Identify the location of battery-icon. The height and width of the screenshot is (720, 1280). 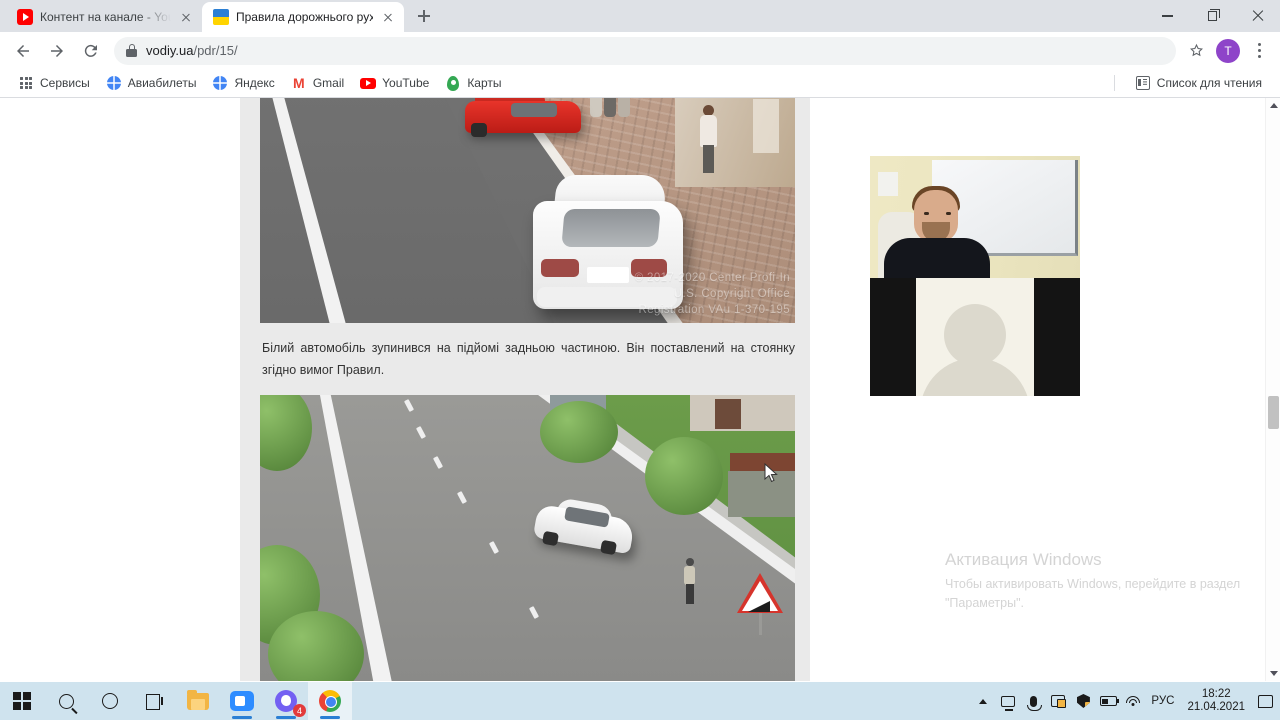
(1109, 701).